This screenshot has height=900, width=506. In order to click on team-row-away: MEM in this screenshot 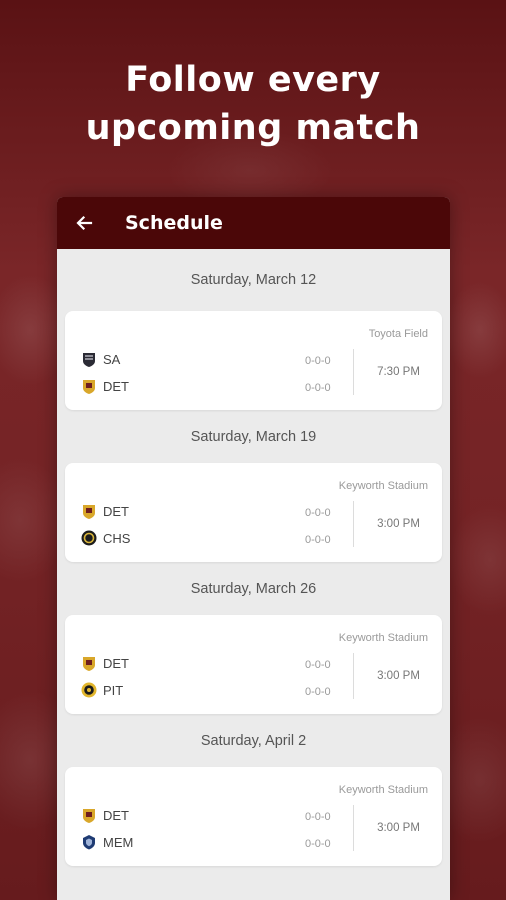, I will do `click(107, 842)`.